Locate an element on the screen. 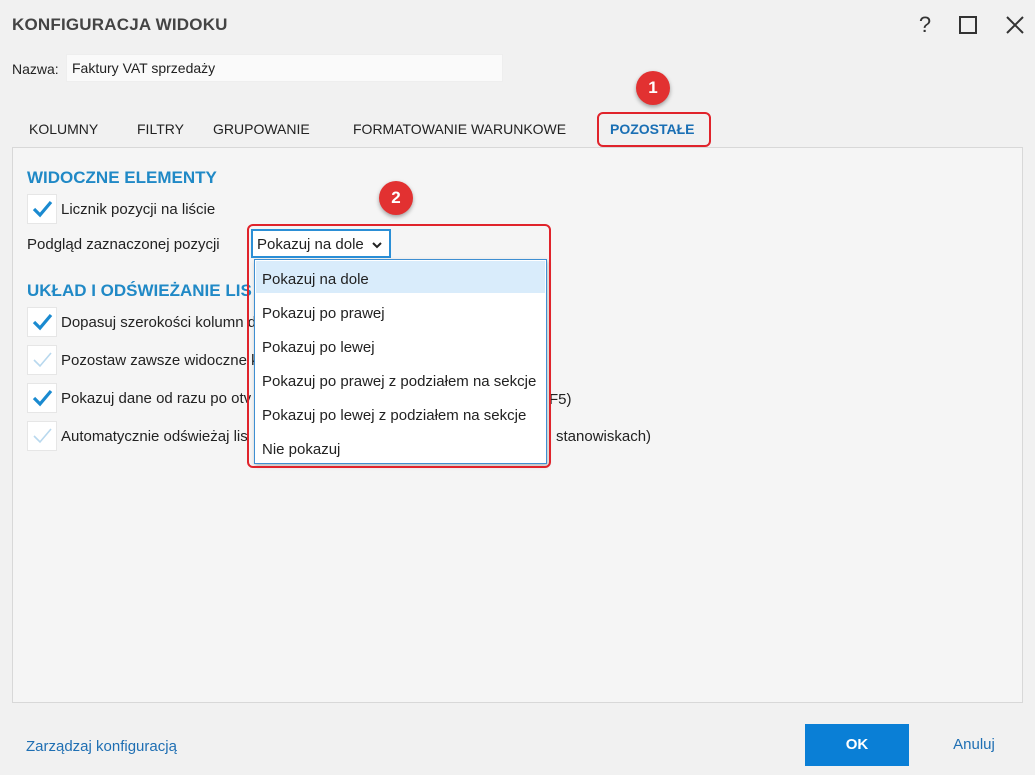  maximize-icon is located at coordinates (968, 25).